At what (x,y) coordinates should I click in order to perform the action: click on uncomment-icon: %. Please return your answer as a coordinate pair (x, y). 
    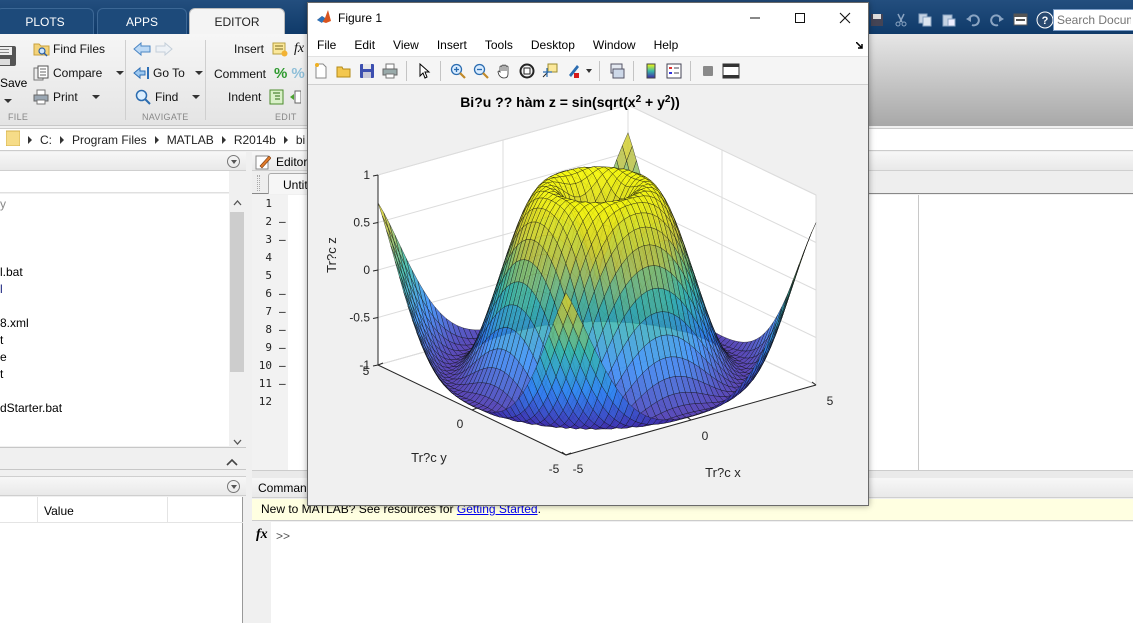
    Looking at the image, I should click on (297, 73).